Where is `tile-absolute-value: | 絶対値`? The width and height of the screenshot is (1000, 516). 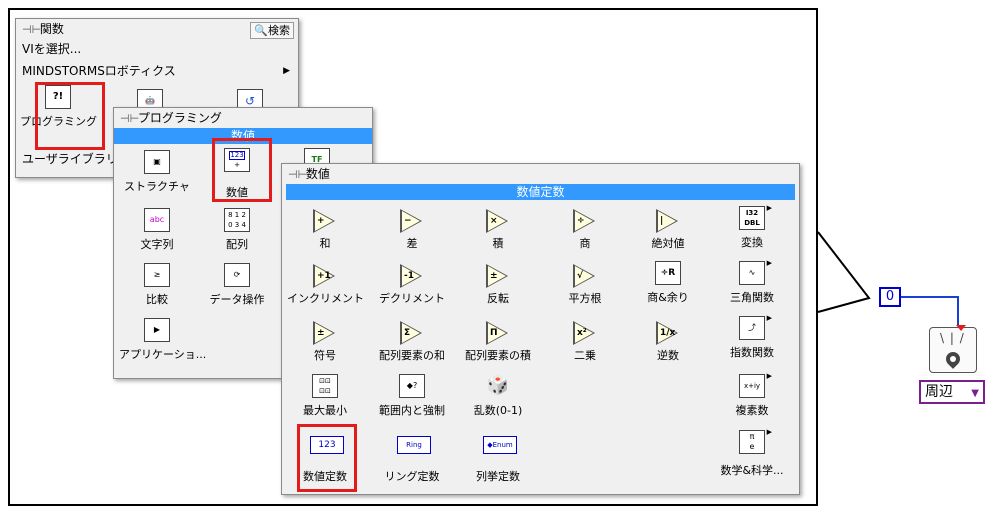 tile-absolute-value: | 絶対値 is located at coordinates (668, 230).